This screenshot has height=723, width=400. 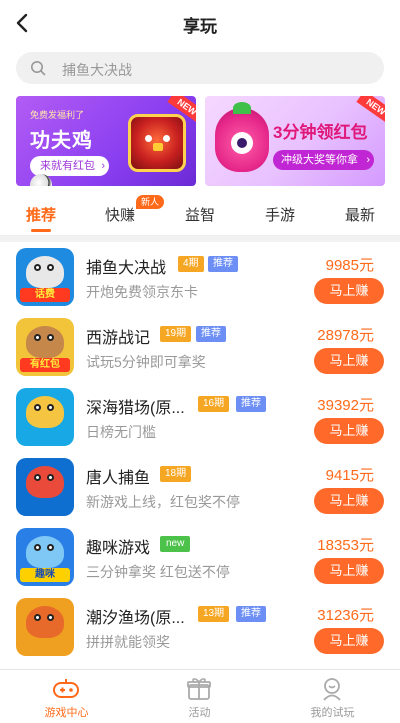 What do you see at coordinates (214, 404) in the screenshot?
I see `period-badge: 16期` at bounding box center [214, 404].